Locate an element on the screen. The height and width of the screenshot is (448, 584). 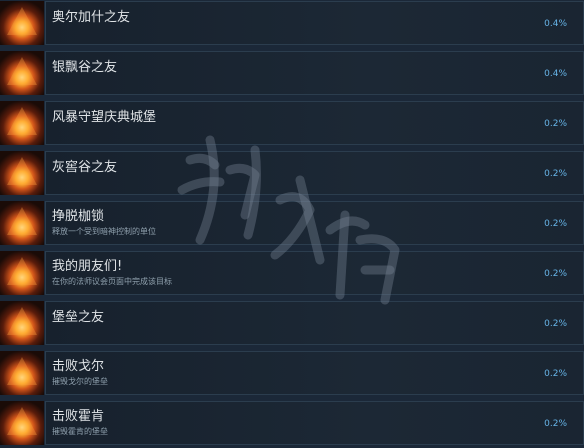
achievement-title: 我的朋友们! is located at coordinates (87, 266).